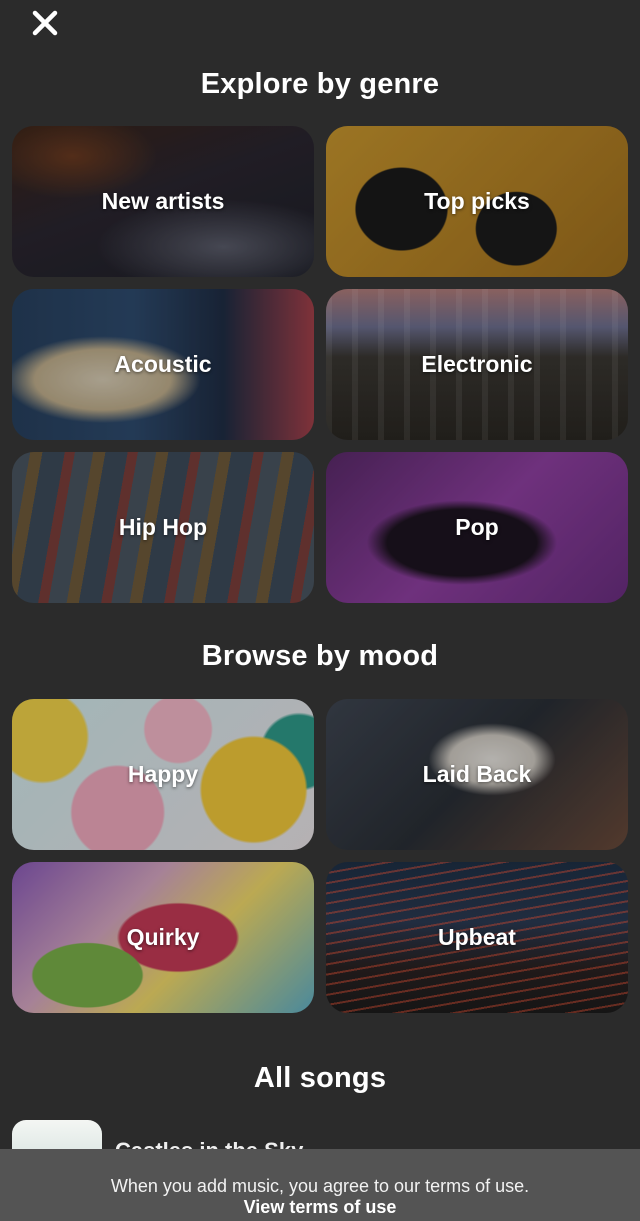 The image size is (640, 1221). Describe the element at coordinates (320, 656) in the screenshot. I see `mood-section-title: Browse by mood` at that location.